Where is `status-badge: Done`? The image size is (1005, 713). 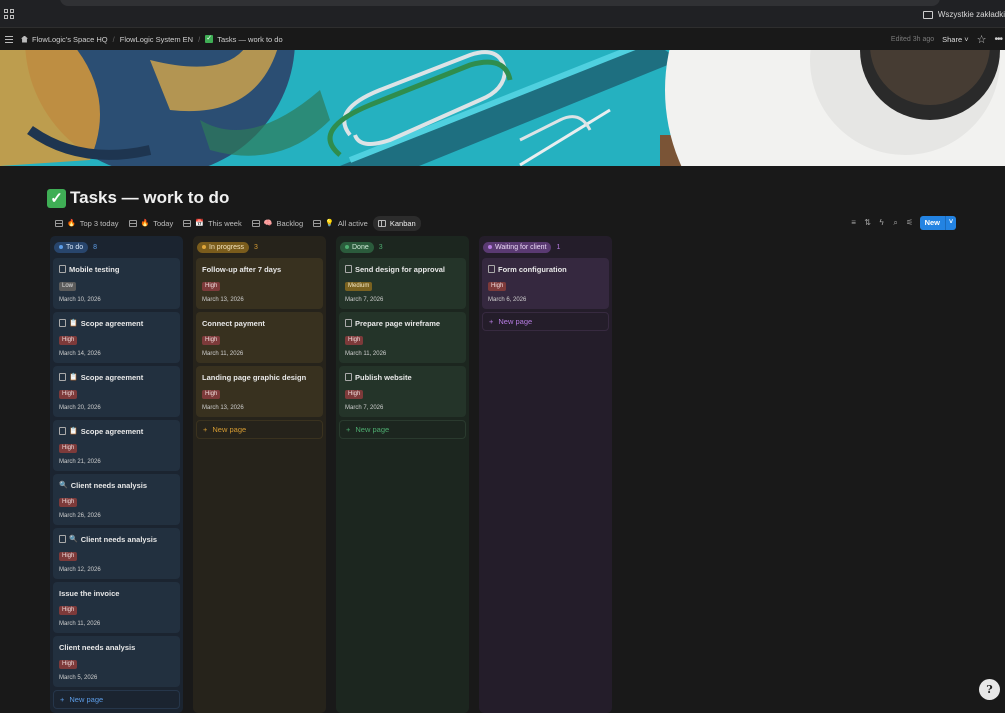
status-badge: Done is located at coordinates (357, 247).